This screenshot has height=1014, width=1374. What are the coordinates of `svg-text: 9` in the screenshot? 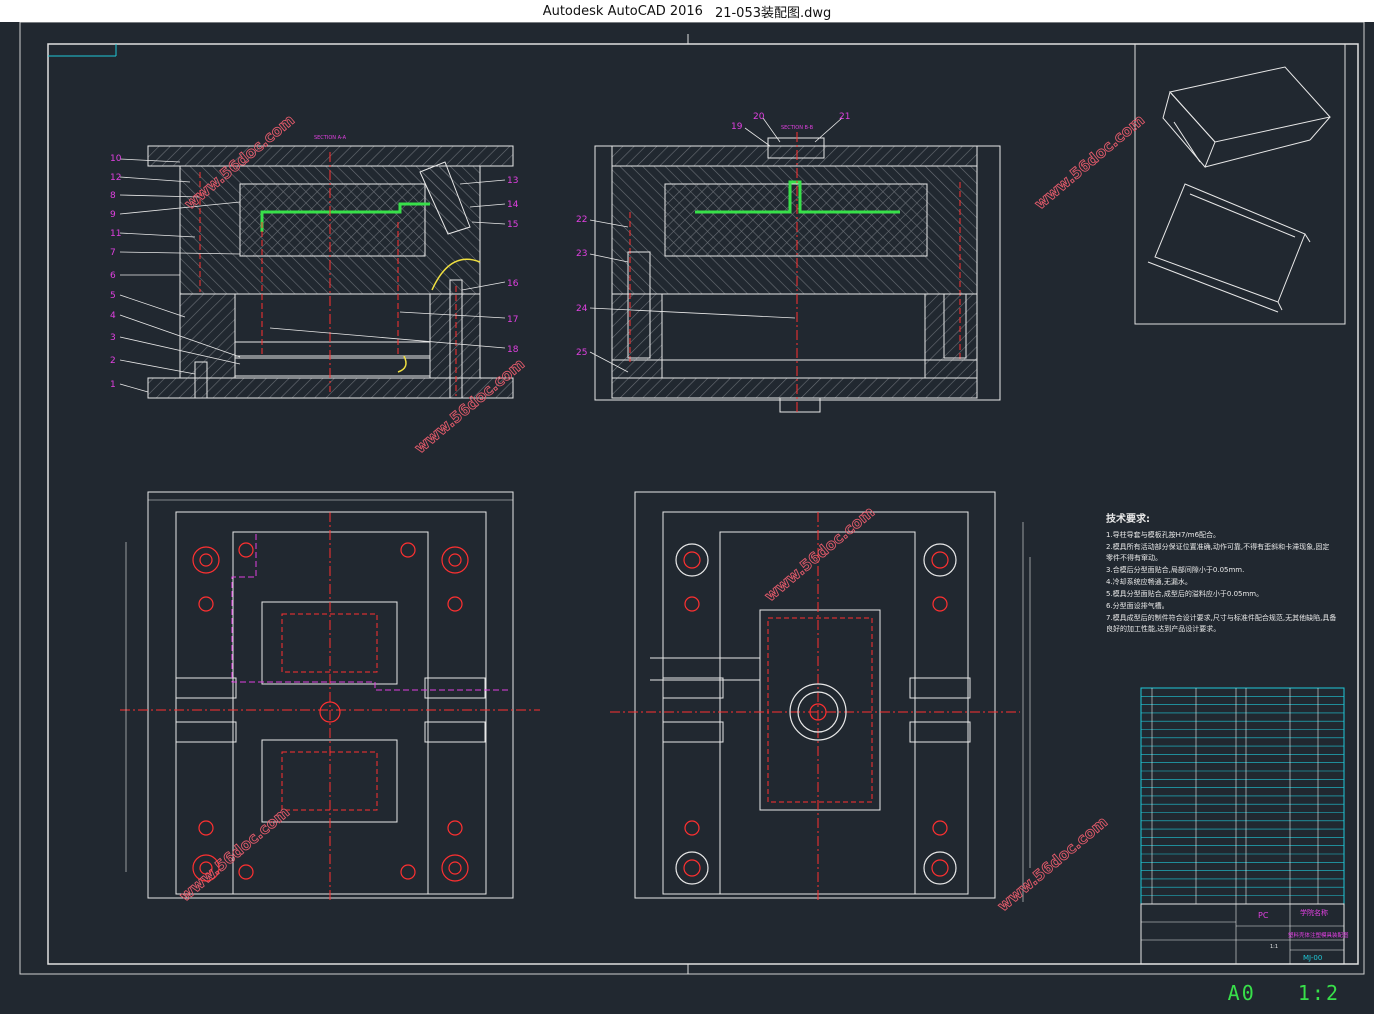 It's located at (113, 215).